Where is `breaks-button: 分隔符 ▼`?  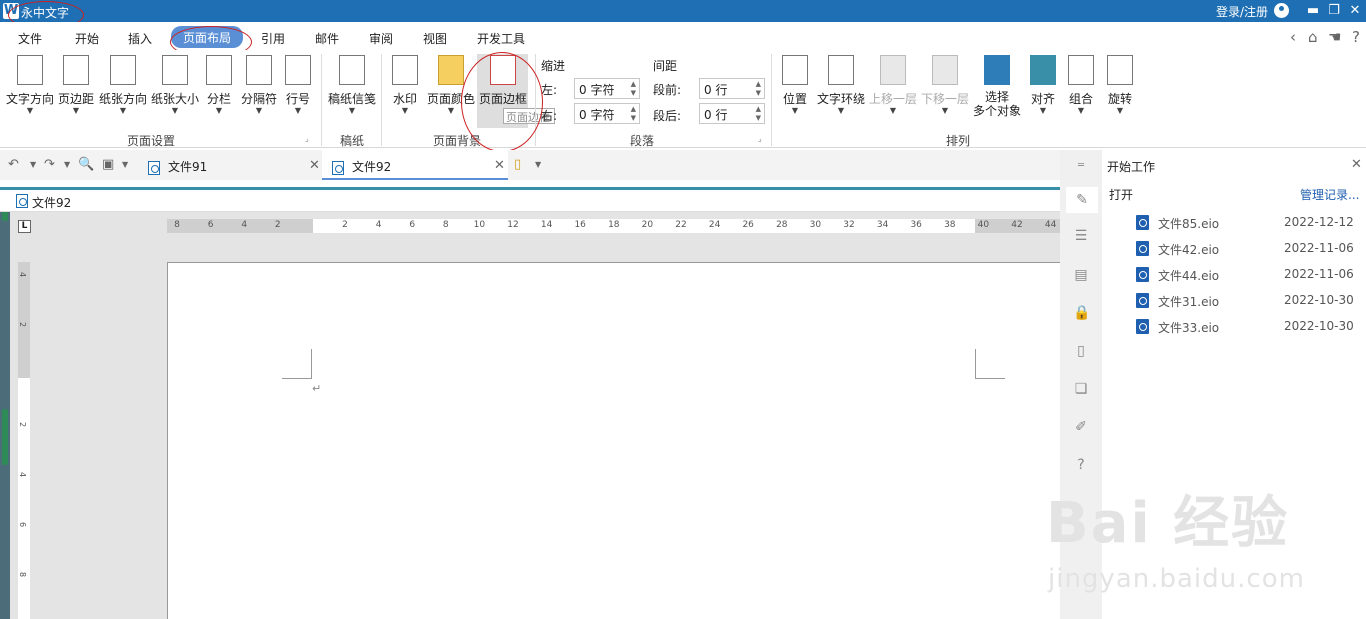
breaks-button: 分隔符 ▼ is located at coordinates (259, 85).